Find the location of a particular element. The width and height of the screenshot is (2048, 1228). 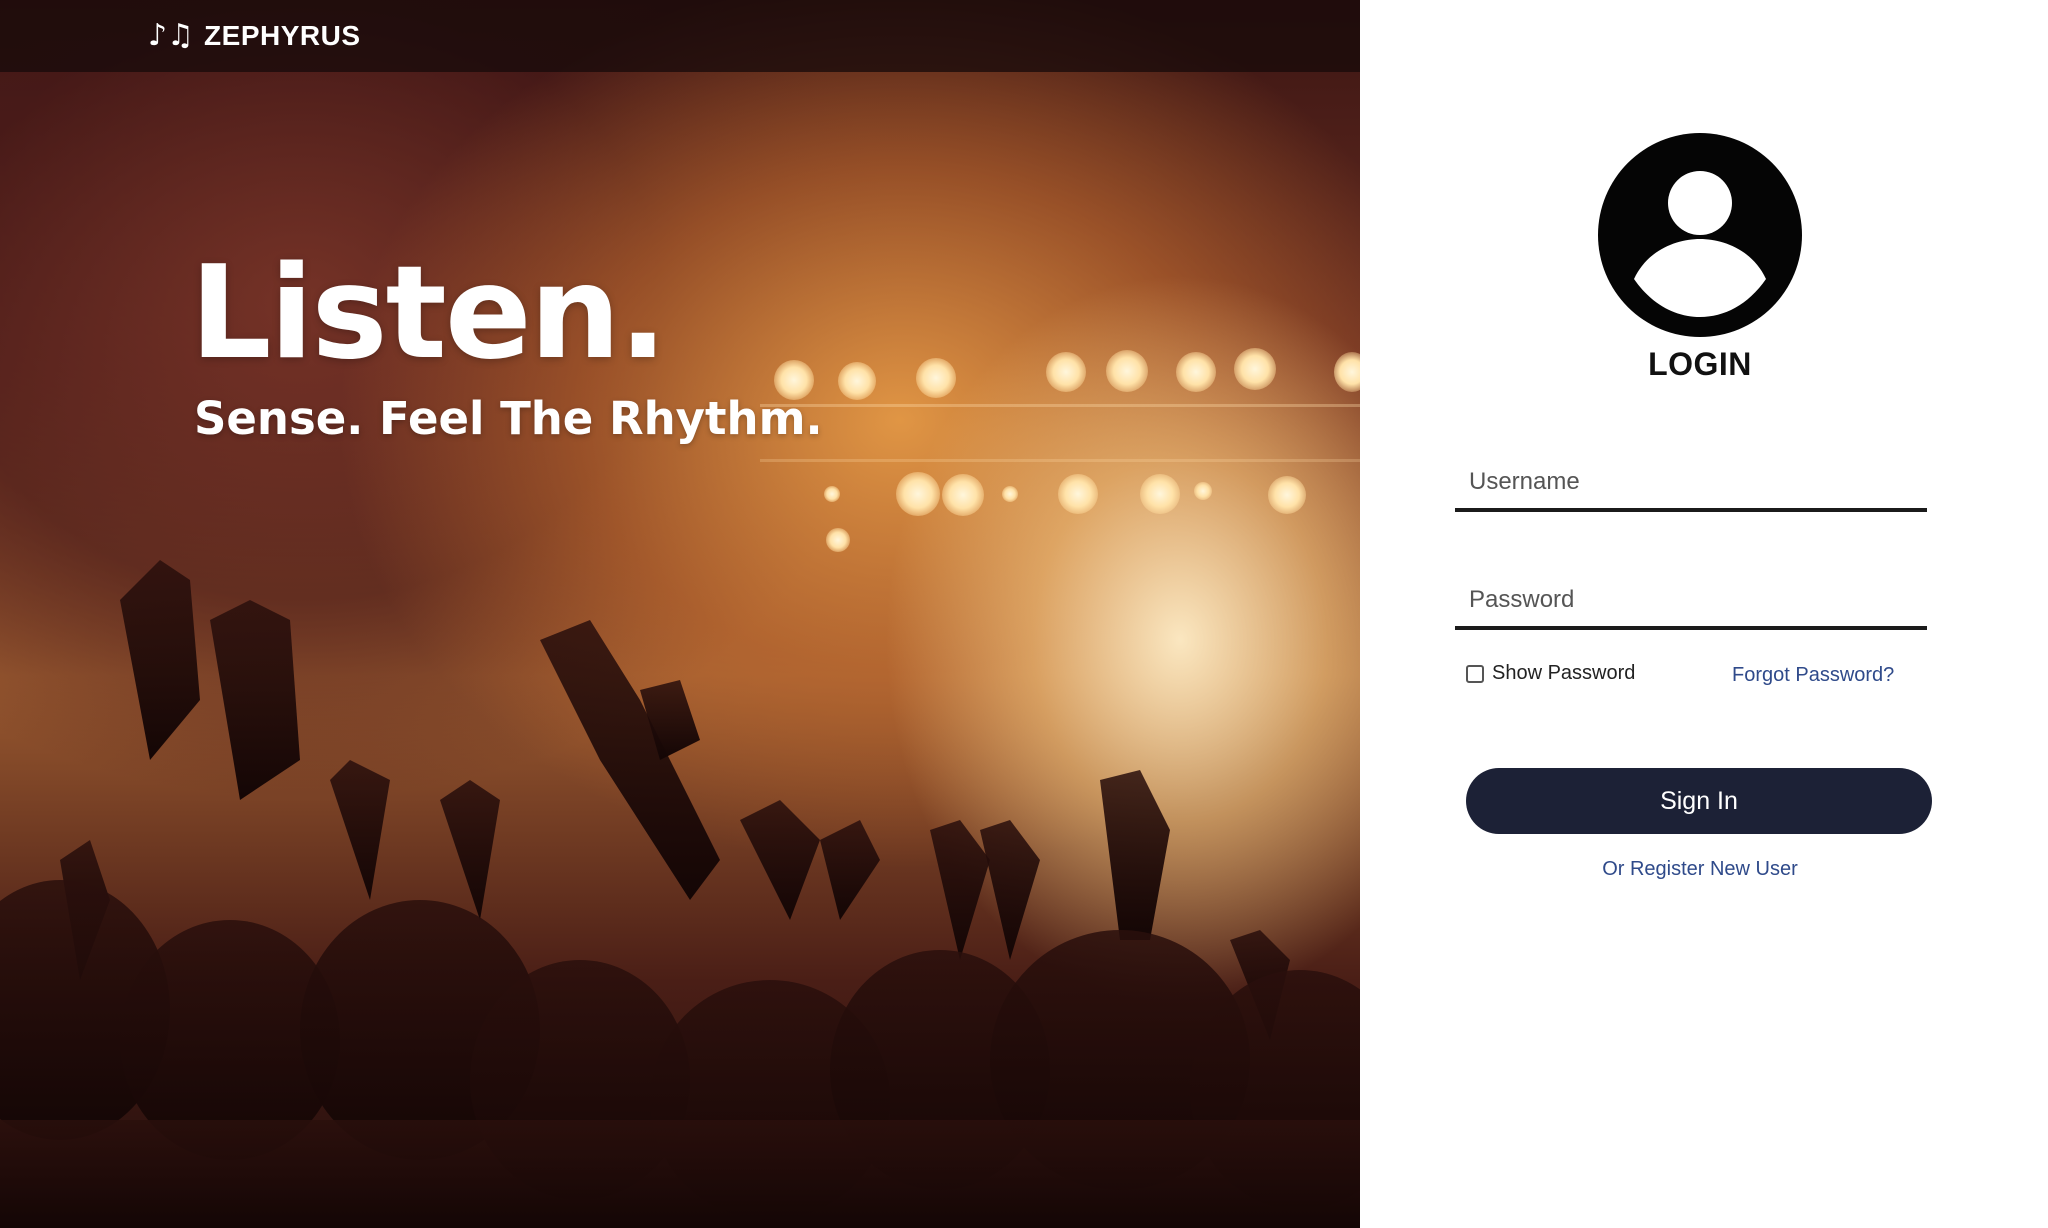

login-options-row: Show Password Forgot Password? is located at coordinates (1702, 675).